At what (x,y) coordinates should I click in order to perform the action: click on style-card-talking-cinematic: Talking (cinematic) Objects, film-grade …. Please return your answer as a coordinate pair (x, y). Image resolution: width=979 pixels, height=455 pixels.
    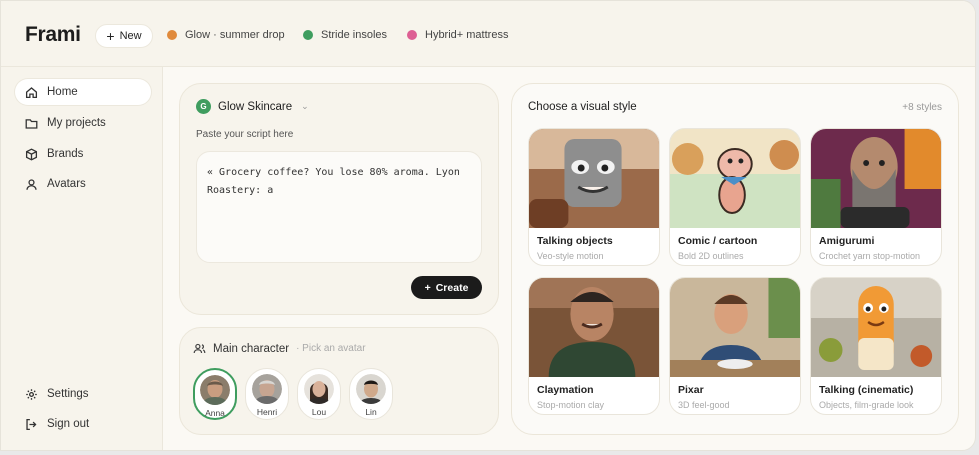
    Looking at the image, I should click on (876, 346).